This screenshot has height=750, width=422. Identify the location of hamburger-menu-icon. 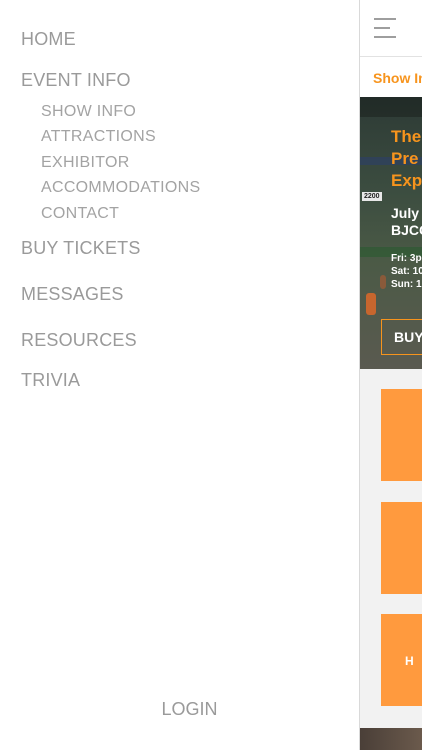
(385, 28).